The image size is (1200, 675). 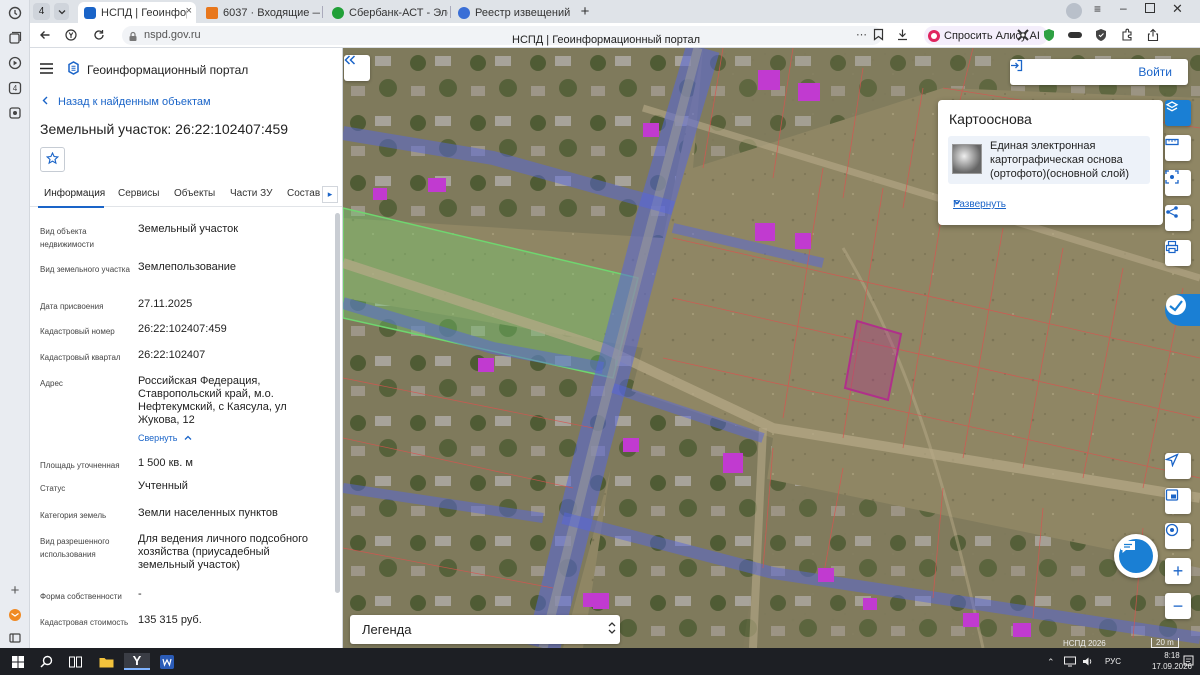 What do you see at coordinates (1178, 113) in the screenshot?
I see `layers-button` at bounding box center [1178, 113].